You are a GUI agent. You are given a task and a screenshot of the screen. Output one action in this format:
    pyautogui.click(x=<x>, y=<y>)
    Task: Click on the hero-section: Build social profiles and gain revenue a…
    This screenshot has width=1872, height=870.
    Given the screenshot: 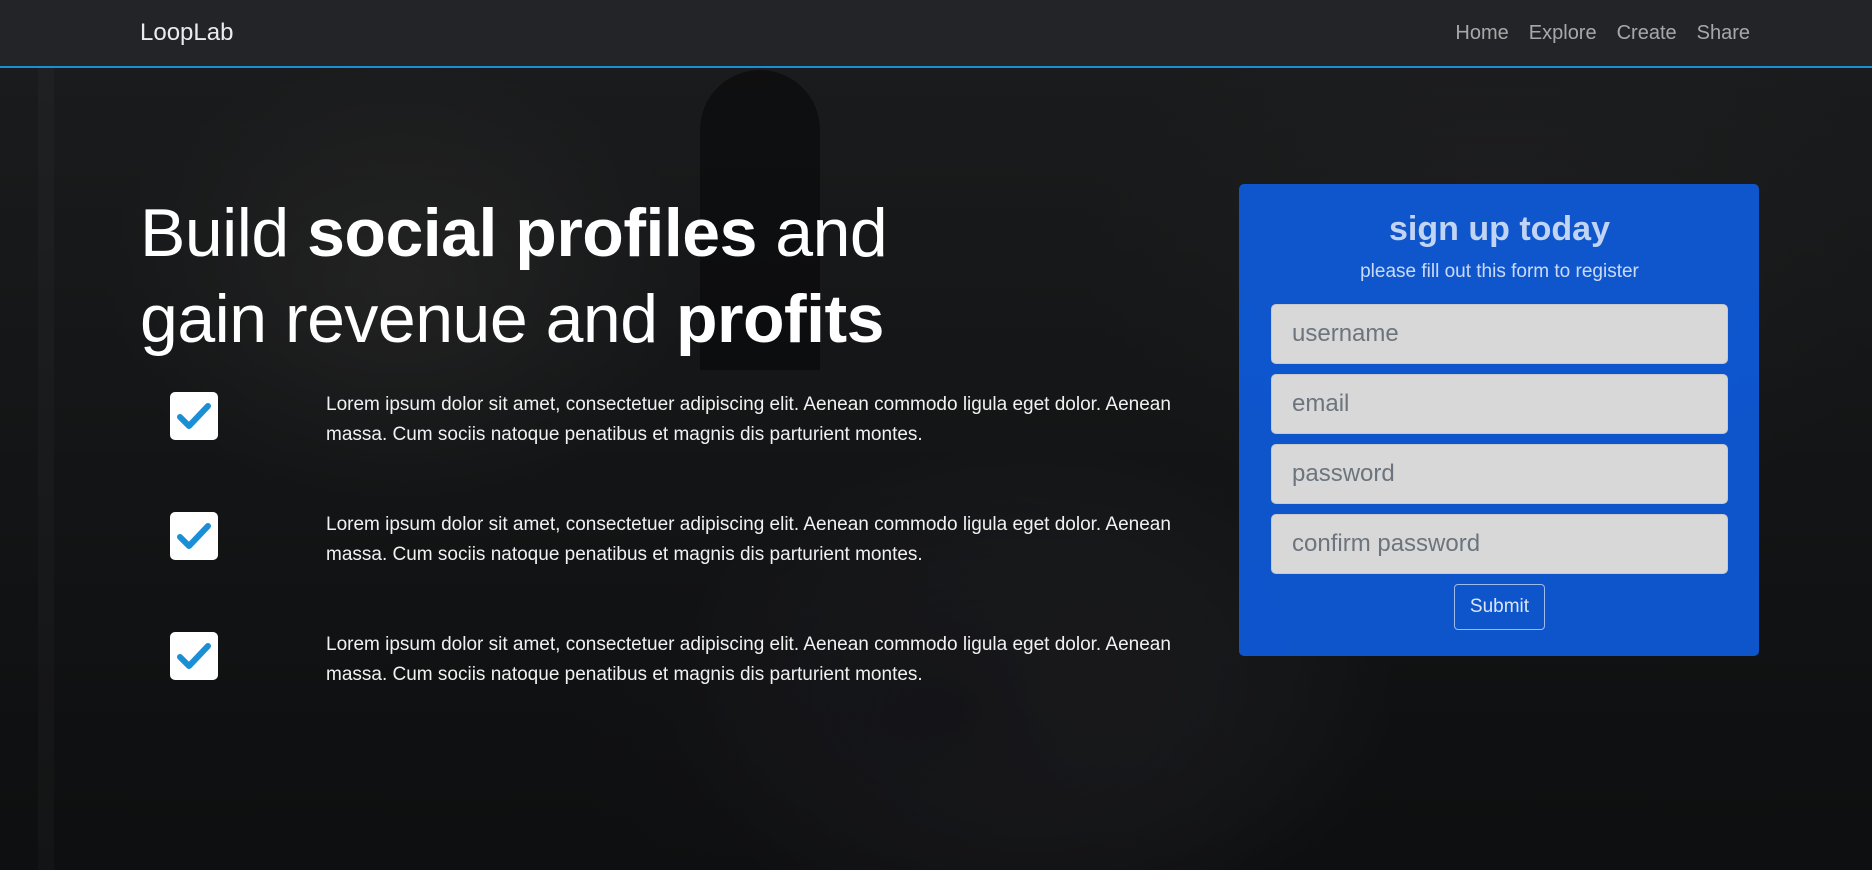 What is the action you would take?
    pyautogui.click(x=580, y=276)
    